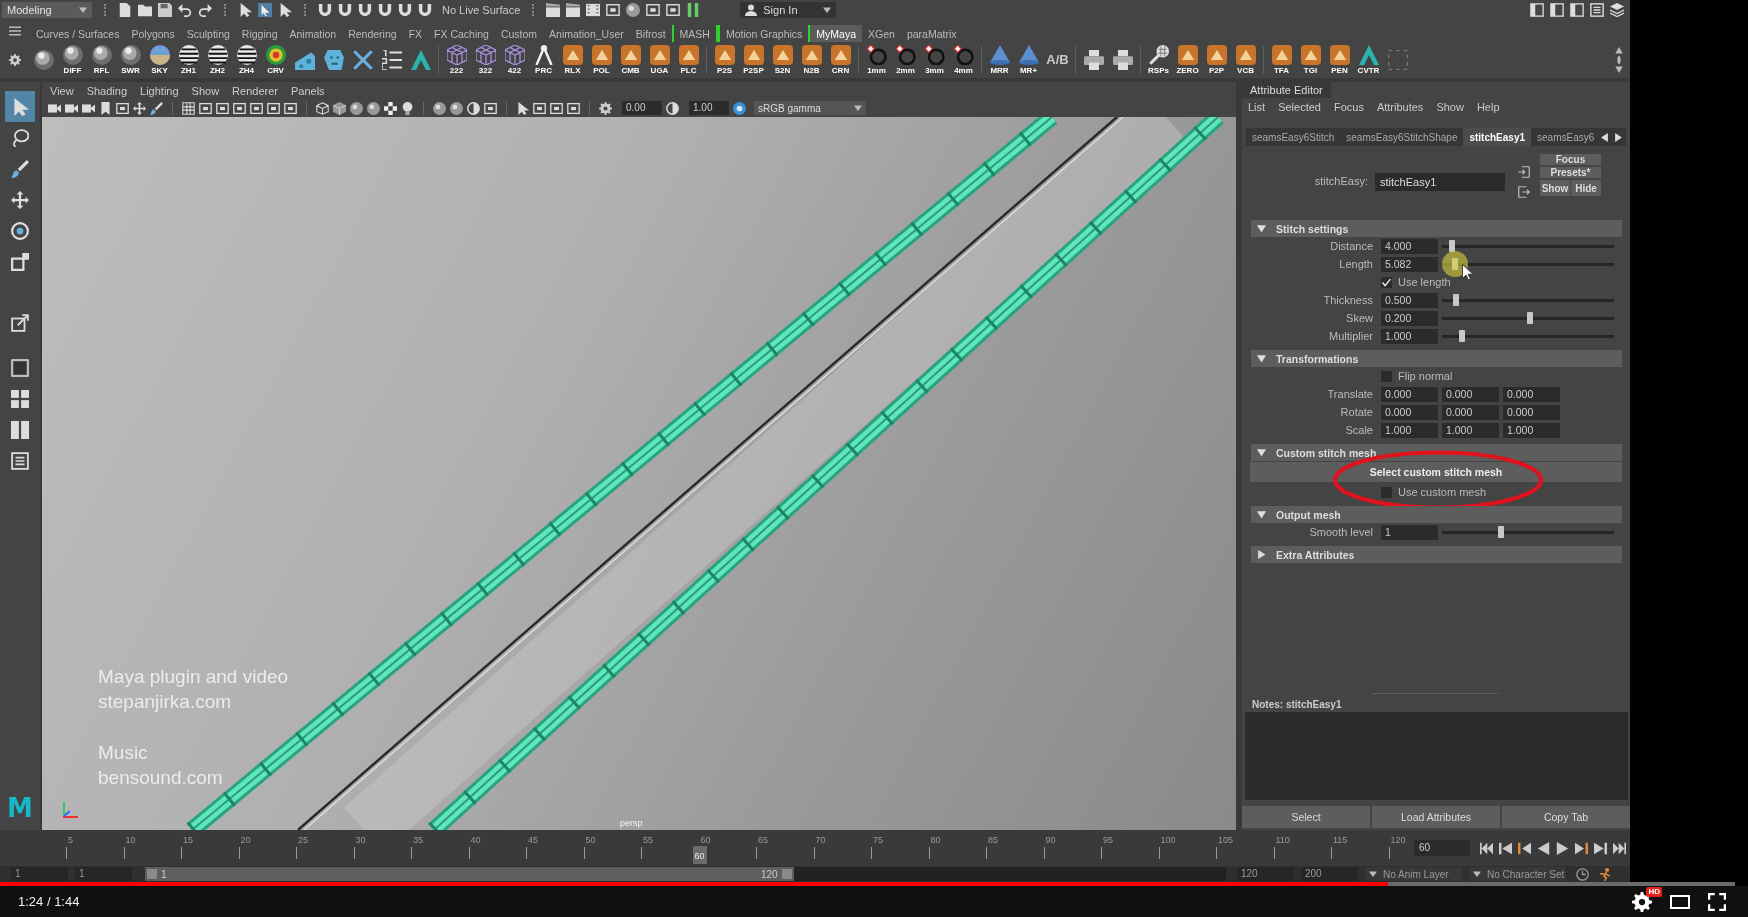 This screenshot has height=917, width=1748. Describe the element at coordinates (693, 10) in the screenshot. I see `pause-icon` at that location.